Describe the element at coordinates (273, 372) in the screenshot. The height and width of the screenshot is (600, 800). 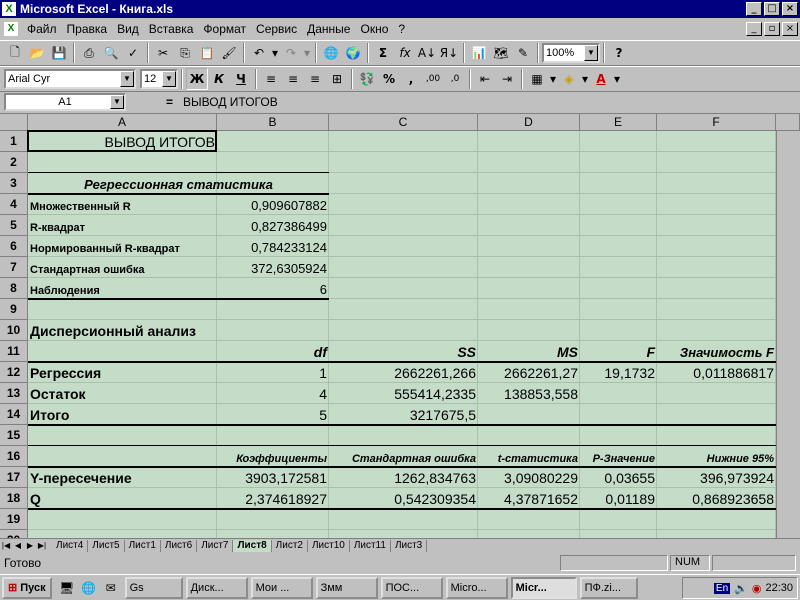
I see `cell-b12: 1` at that location.